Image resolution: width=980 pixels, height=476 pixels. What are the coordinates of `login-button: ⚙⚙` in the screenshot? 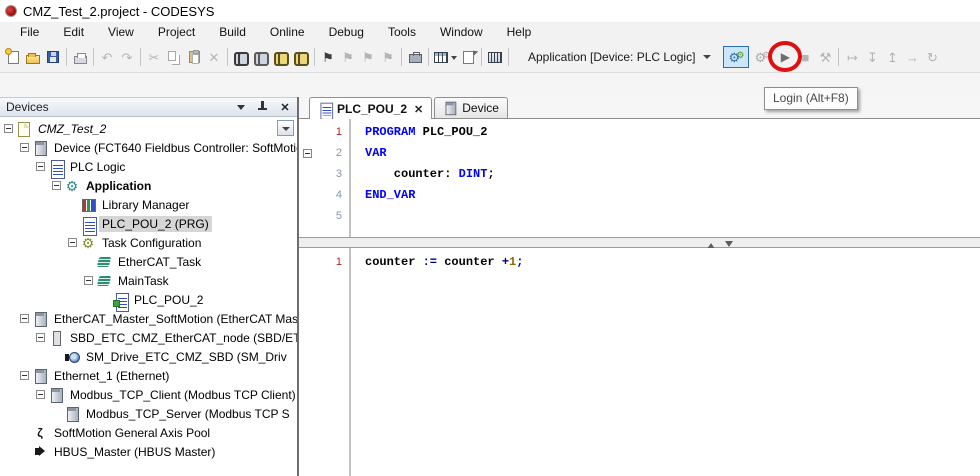 It's located at (736, 57).